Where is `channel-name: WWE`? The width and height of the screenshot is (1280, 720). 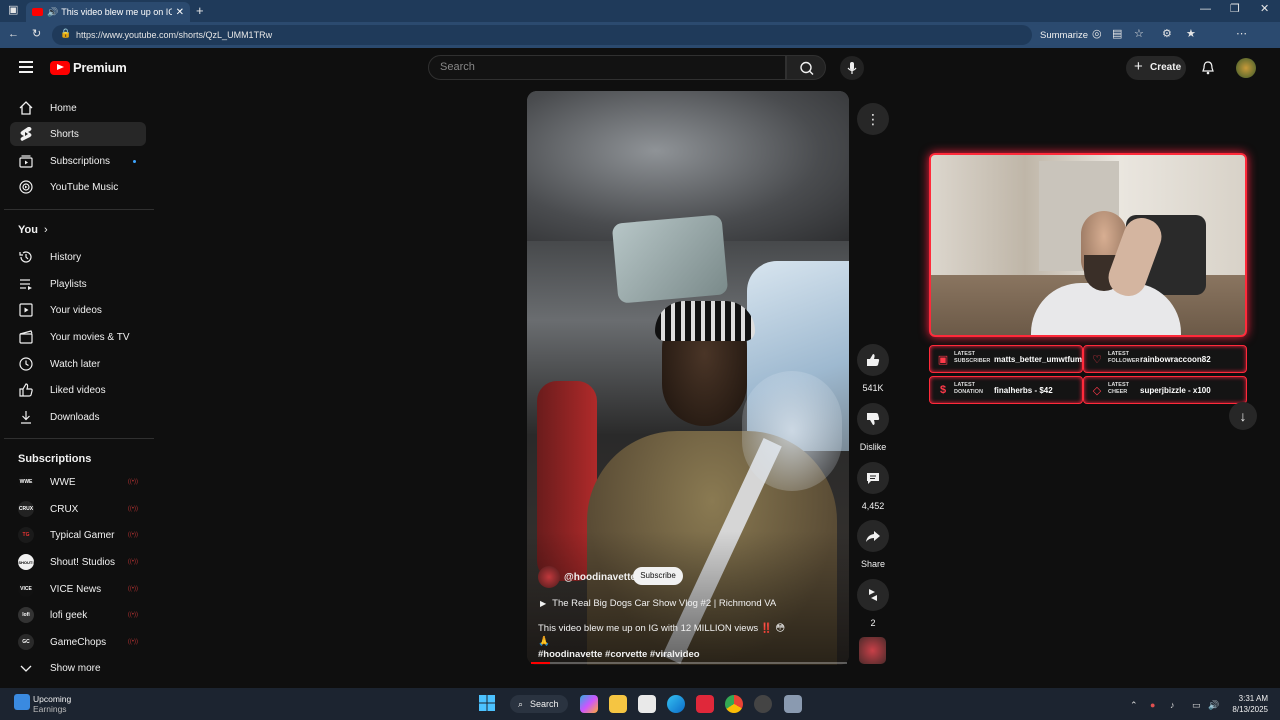
channel-name: WWE is located at coordinates (63, 482).